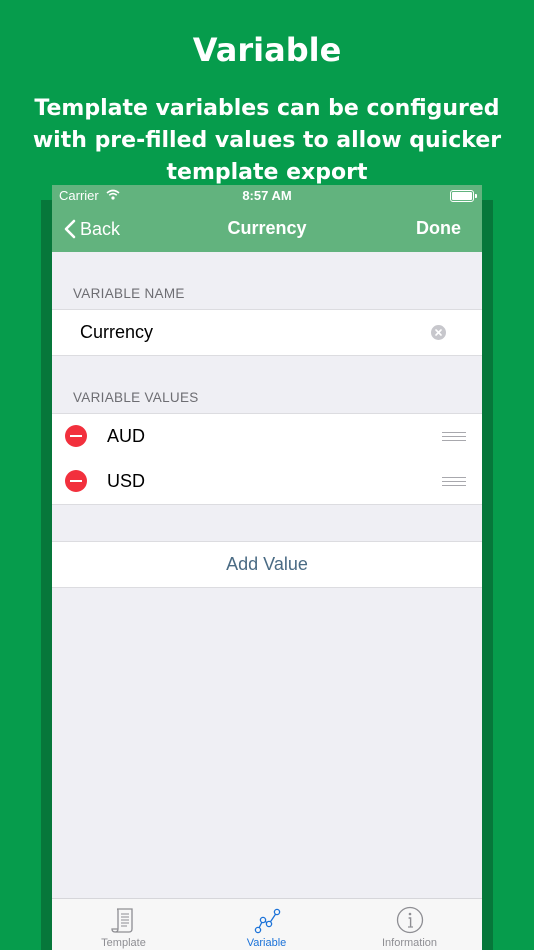  What do you see at coordinates (267, 50) in the screenshot?
I see `promo-headline: Variable` at bounding box center [267, 50].